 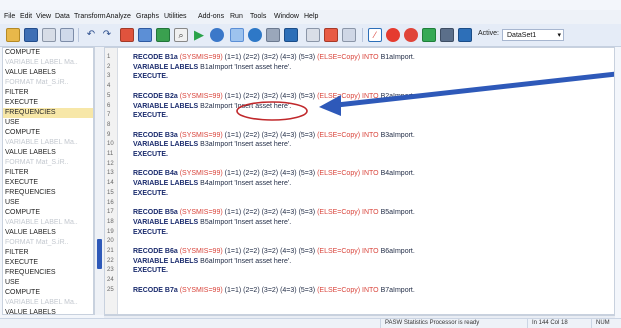 What do you see at coordinates (62, 17) in the screenshot?
I see `menu-data: Data` at bounding box center [62, 17].